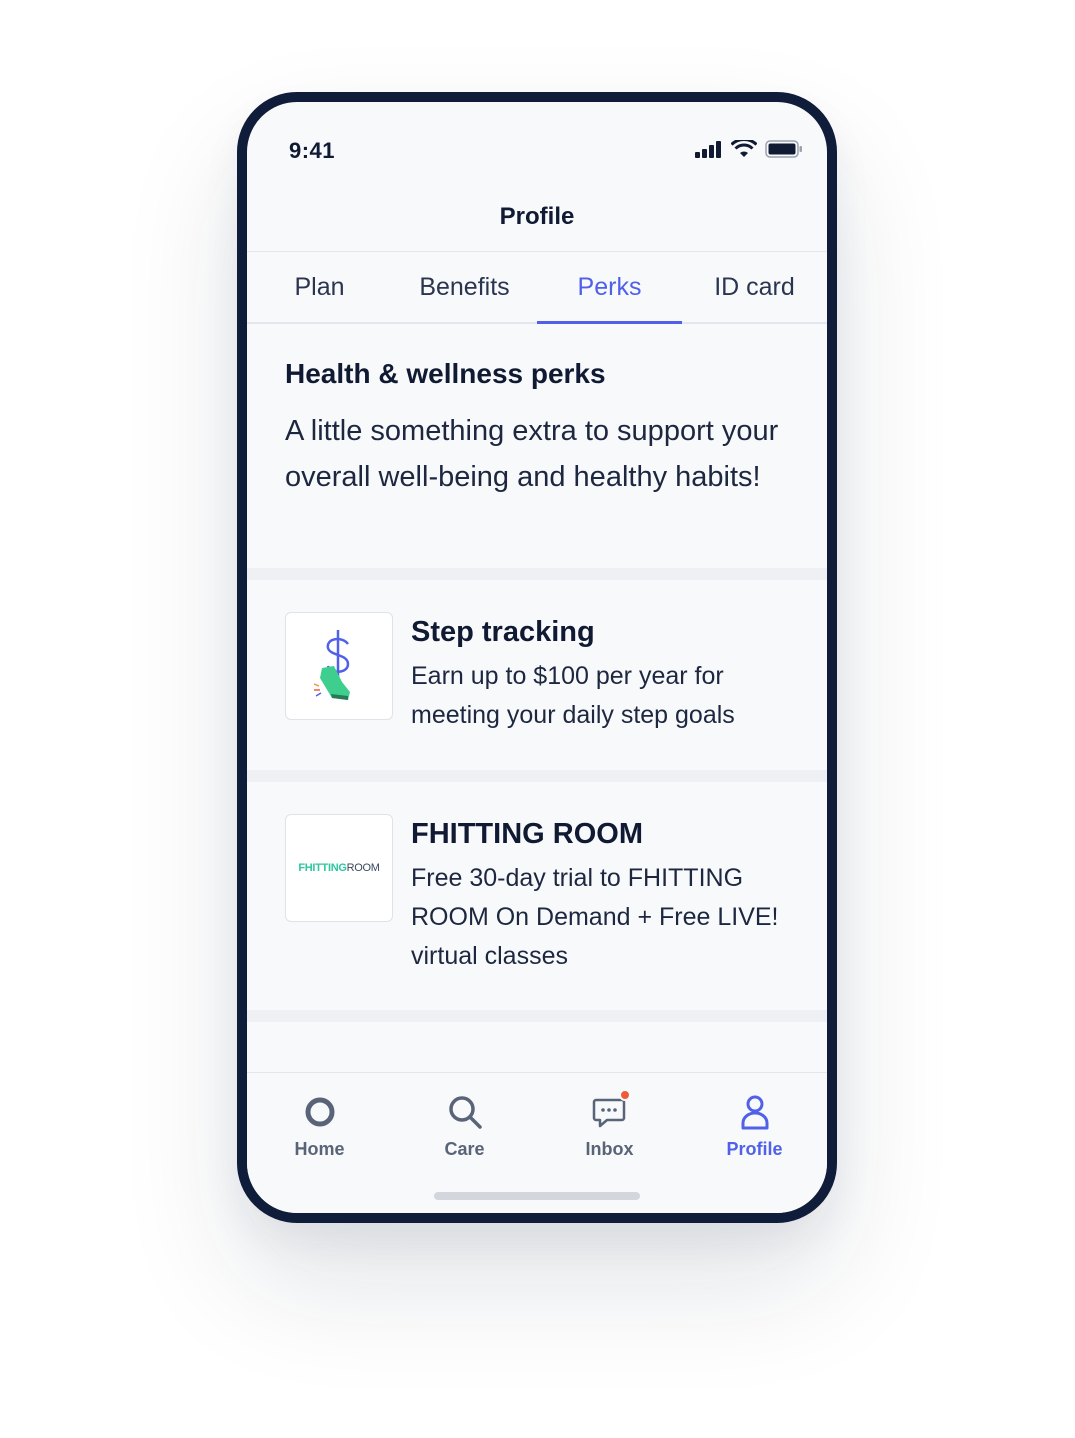  I want to click on fhitting-room-logo: FHITTINGROOM, so click(339, 868).